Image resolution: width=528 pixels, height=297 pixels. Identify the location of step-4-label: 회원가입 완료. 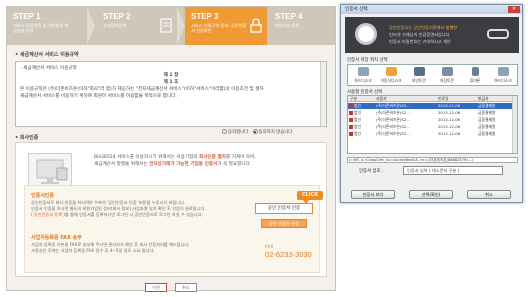
(287, 25).